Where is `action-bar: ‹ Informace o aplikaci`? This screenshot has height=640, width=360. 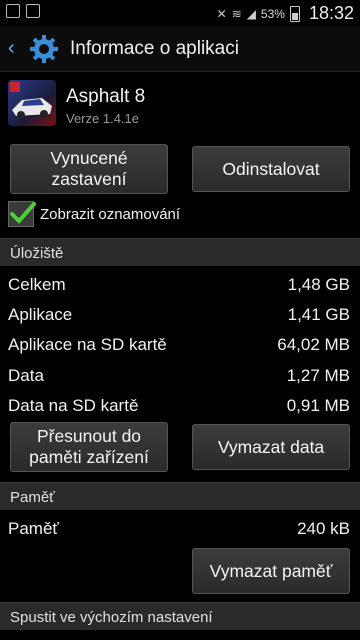
action-bar: ‹ Informace o aplikaci is located at coordinates (180, 49).